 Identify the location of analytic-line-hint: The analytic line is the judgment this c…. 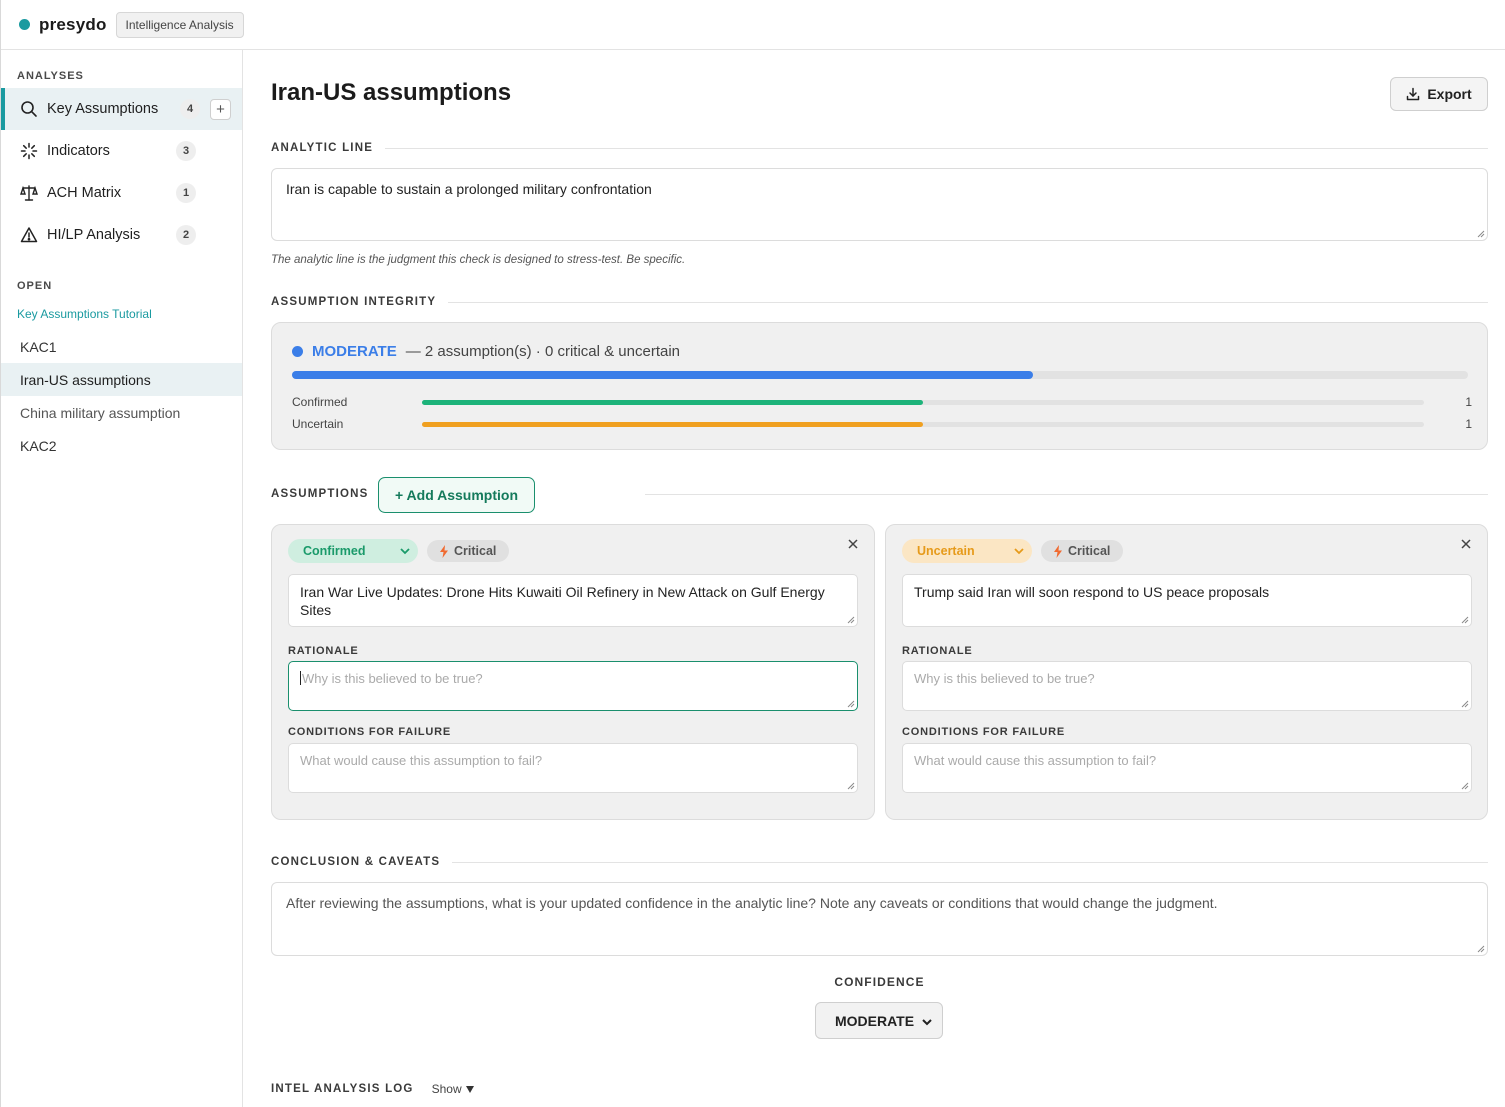
(478, 260).